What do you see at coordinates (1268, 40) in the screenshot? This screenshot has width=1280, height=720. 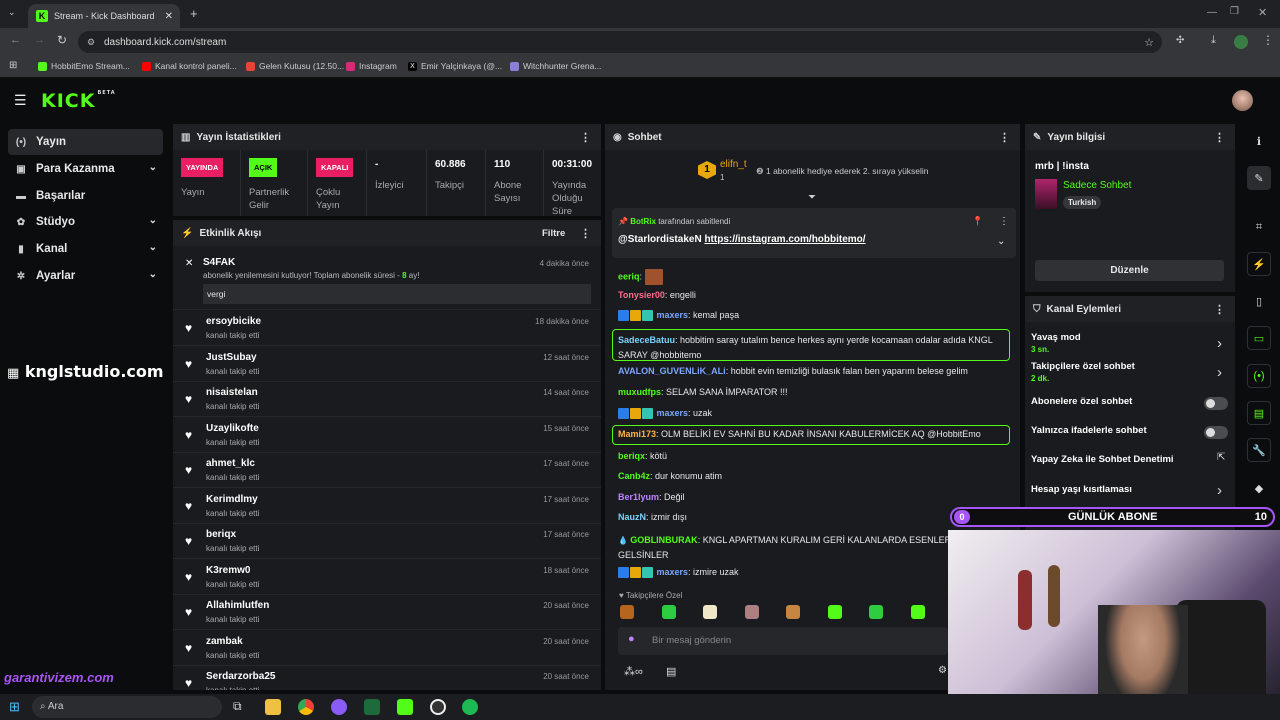 I see `browser-menu-icon: ⋮` at bounding box center [1268, 40].